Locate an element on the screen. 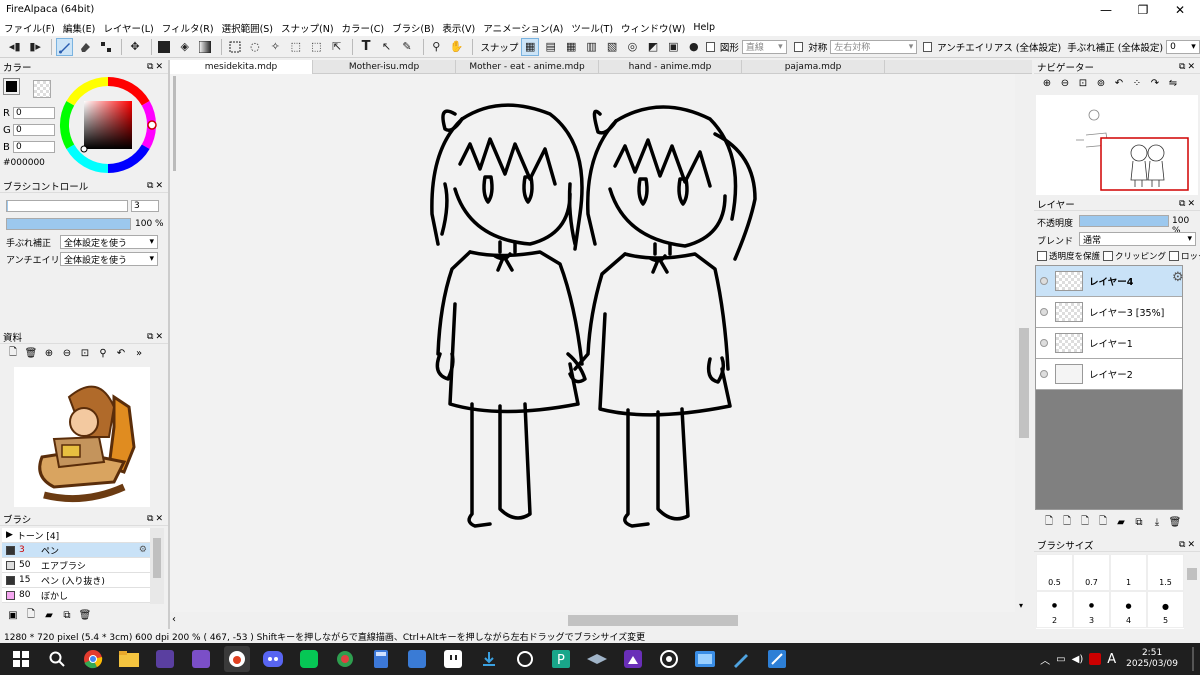 The height and width of the screenshot is (675, 1200). antialias-checkbox is located at coordinates (927, 46).